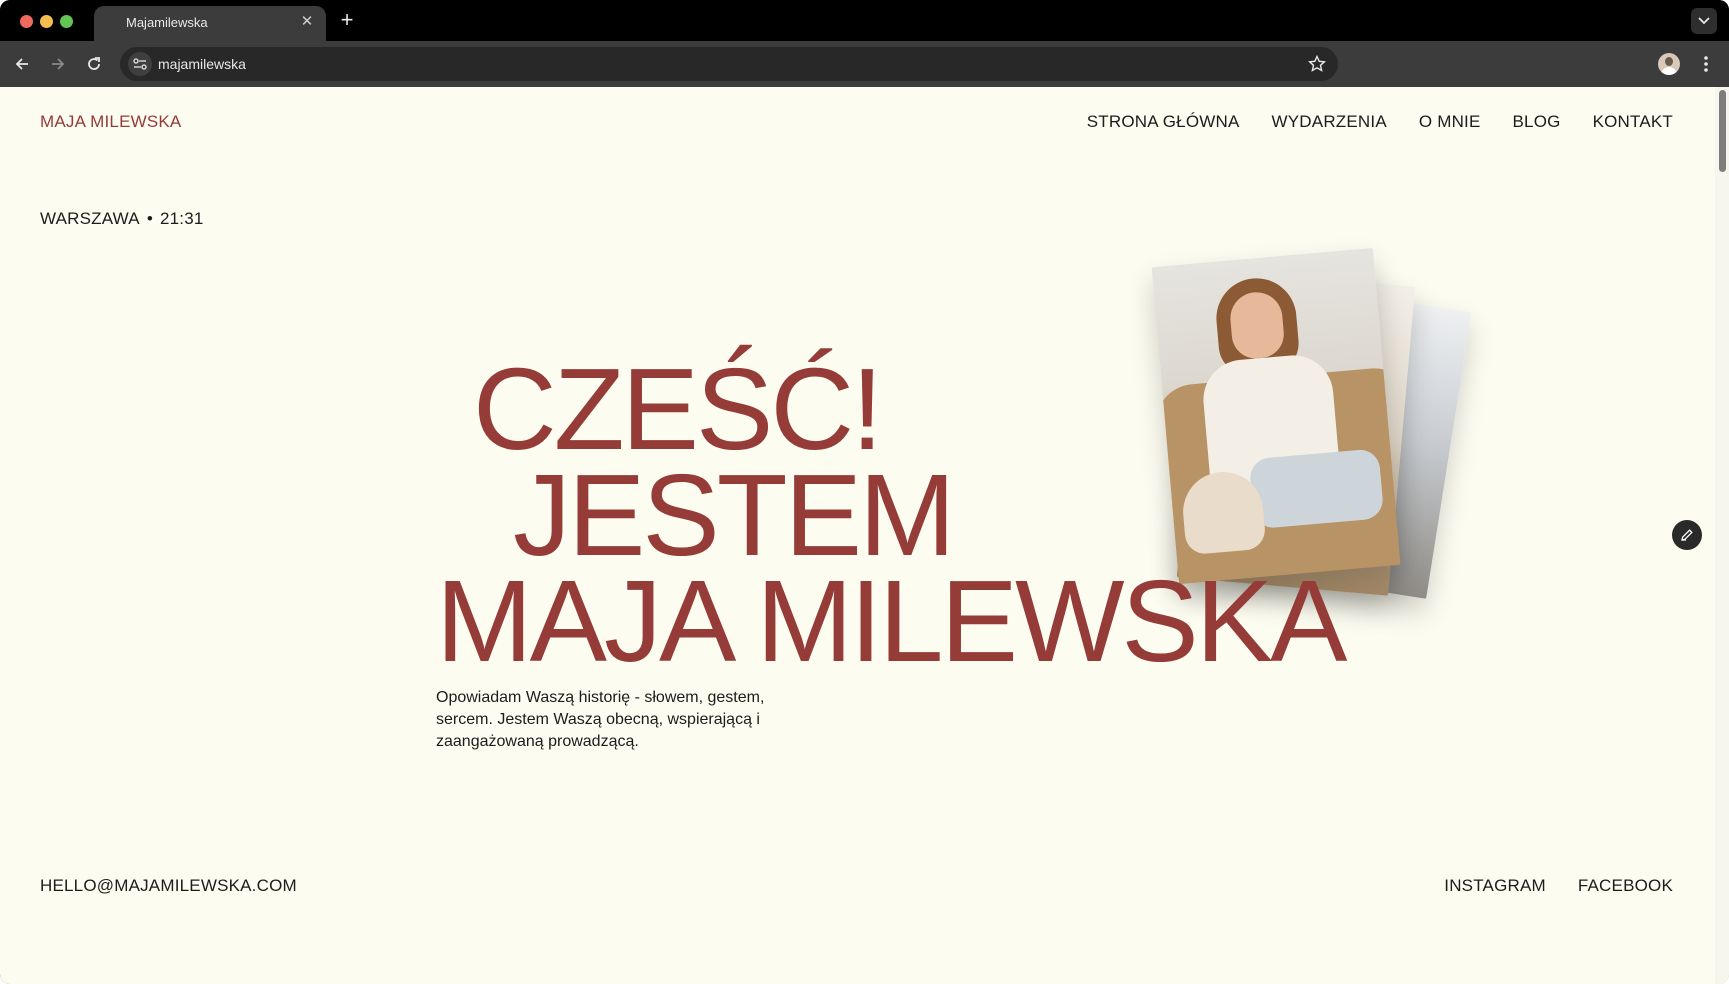 This screenshot has height=984, width=1729. I want to click on plus-icon: +, so click(347, 20).